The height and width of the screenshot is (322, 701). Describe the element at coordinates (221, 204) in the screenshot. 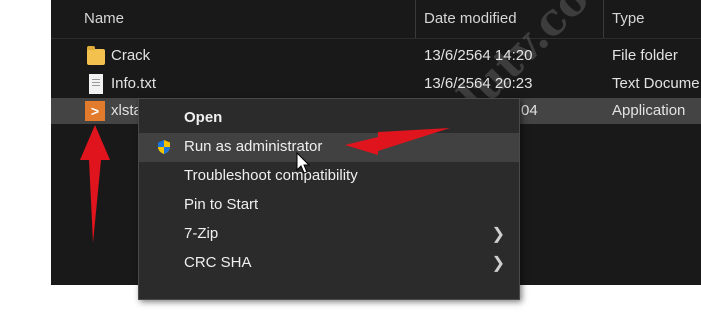

I see `menu-item-label: Pin to Start` at that location.